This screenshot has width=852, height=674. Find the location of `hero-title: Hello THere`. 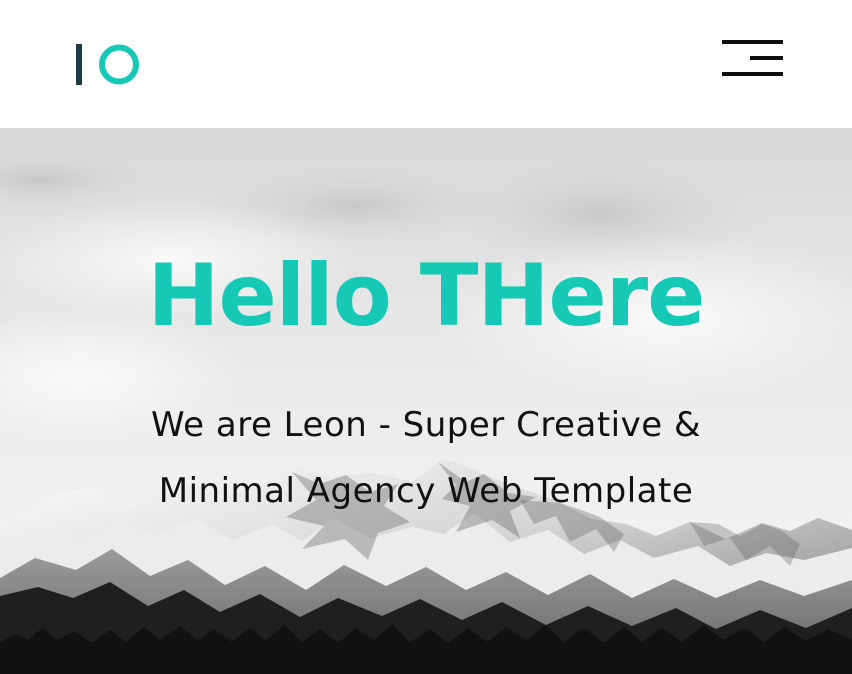

hero-title: Hello THere is located at coordinates (426, 296).